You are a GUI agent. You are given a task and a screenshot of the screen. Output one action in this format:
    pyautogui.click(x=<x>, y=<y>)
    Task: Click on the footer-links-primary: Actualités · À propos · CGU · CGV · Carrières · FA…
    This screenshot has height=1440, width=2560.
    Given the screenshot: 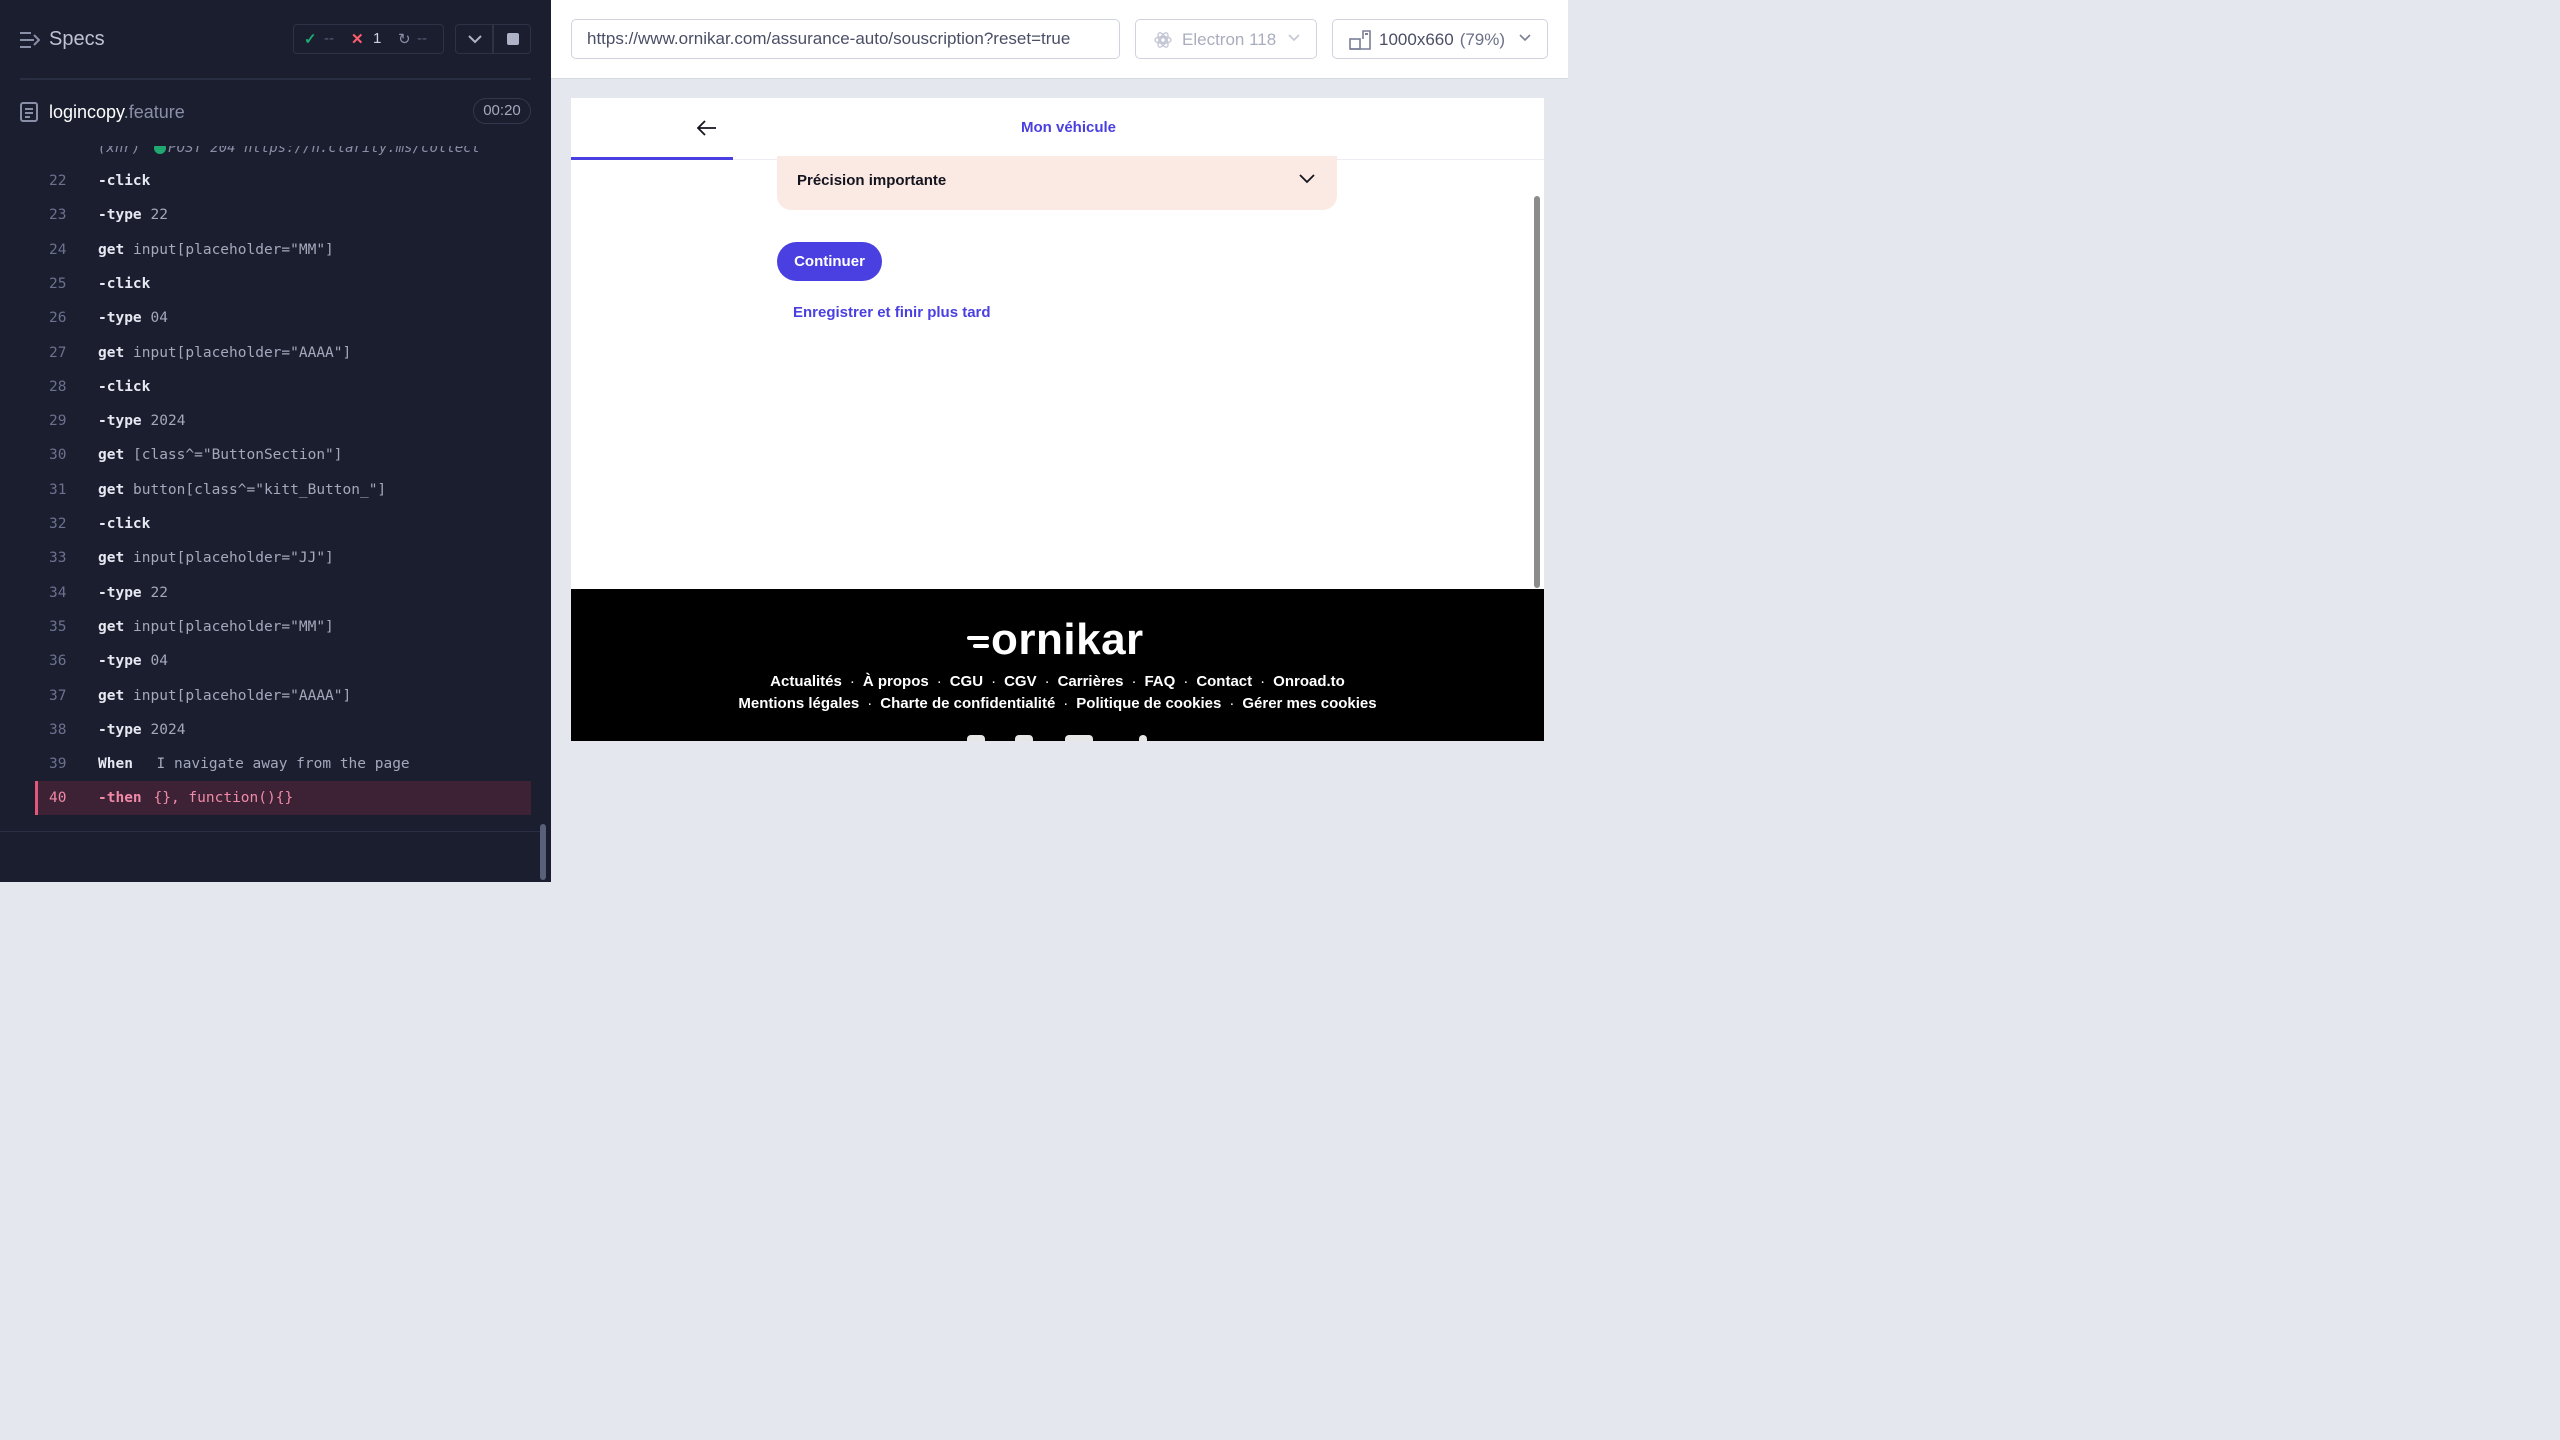 What is the action you would take?
    pyautogui.click(x=1057, y=681)
    